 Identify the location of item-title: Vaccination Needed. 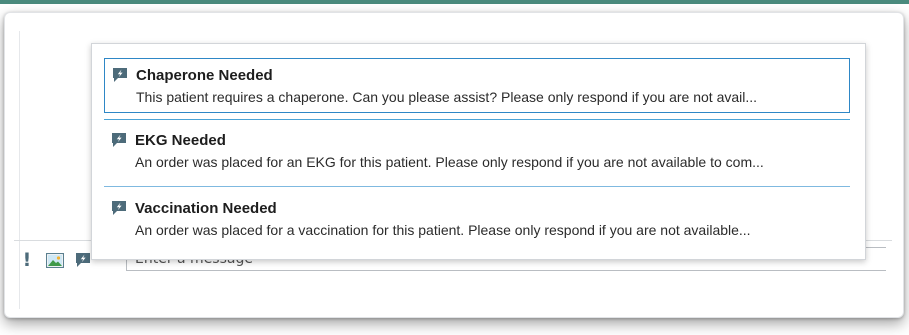
(206, 208).